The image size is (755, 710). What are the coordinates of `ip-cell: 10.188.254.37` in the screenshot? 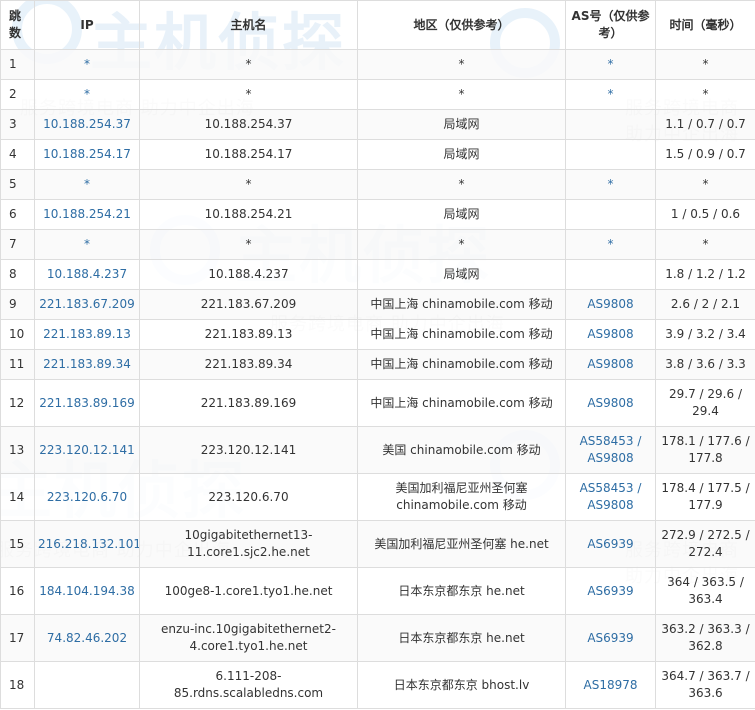 It's located at (87, 124).